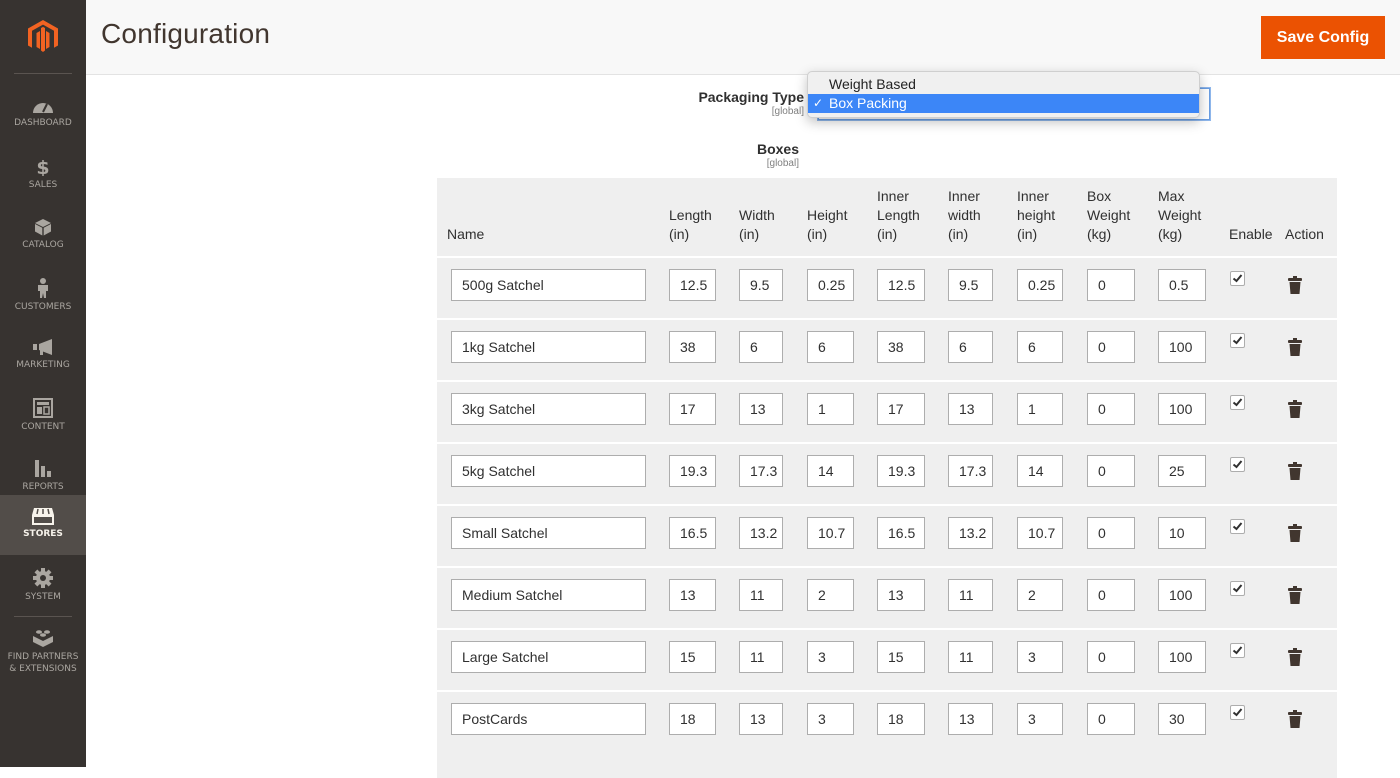 The image size is (1400, 778). Describe the element at coordinates (901, 657) in the screenshot. I see `inner-length-input: 15` at that location.